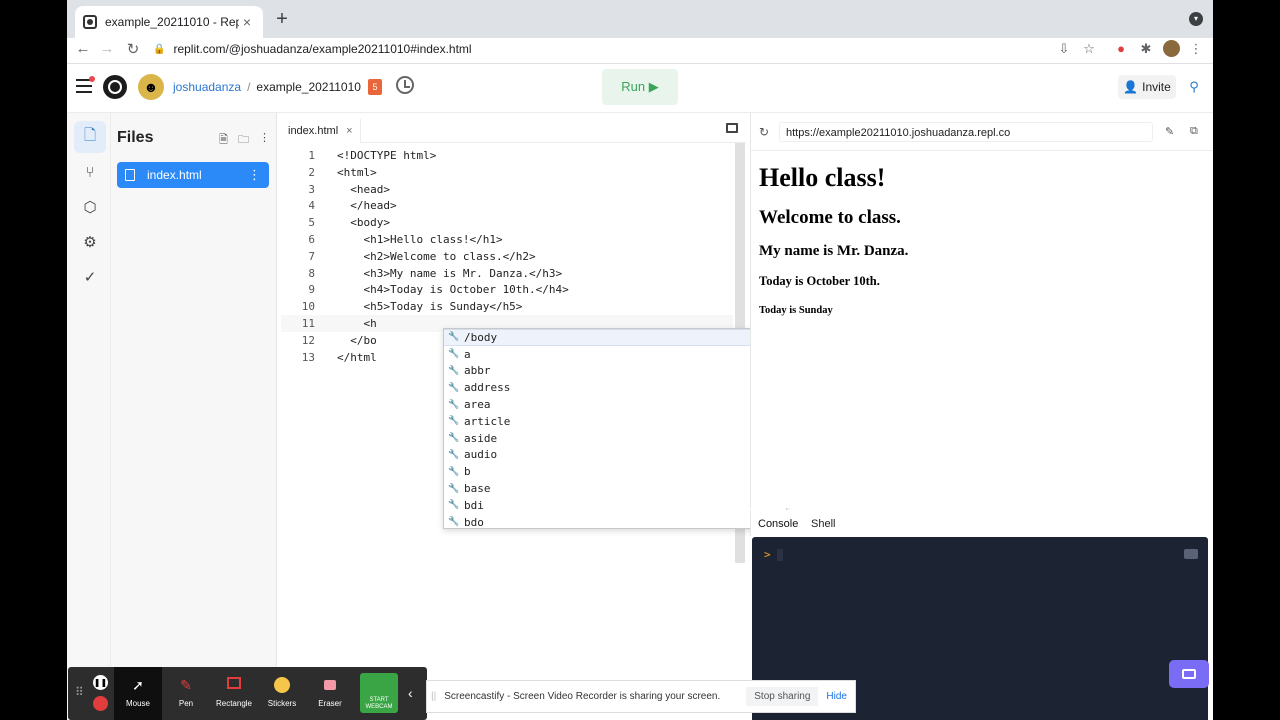  Describe the element at coordinates (513, 128) in the screenshot. I see `editor-tab-bar: index.html ×` at that location.